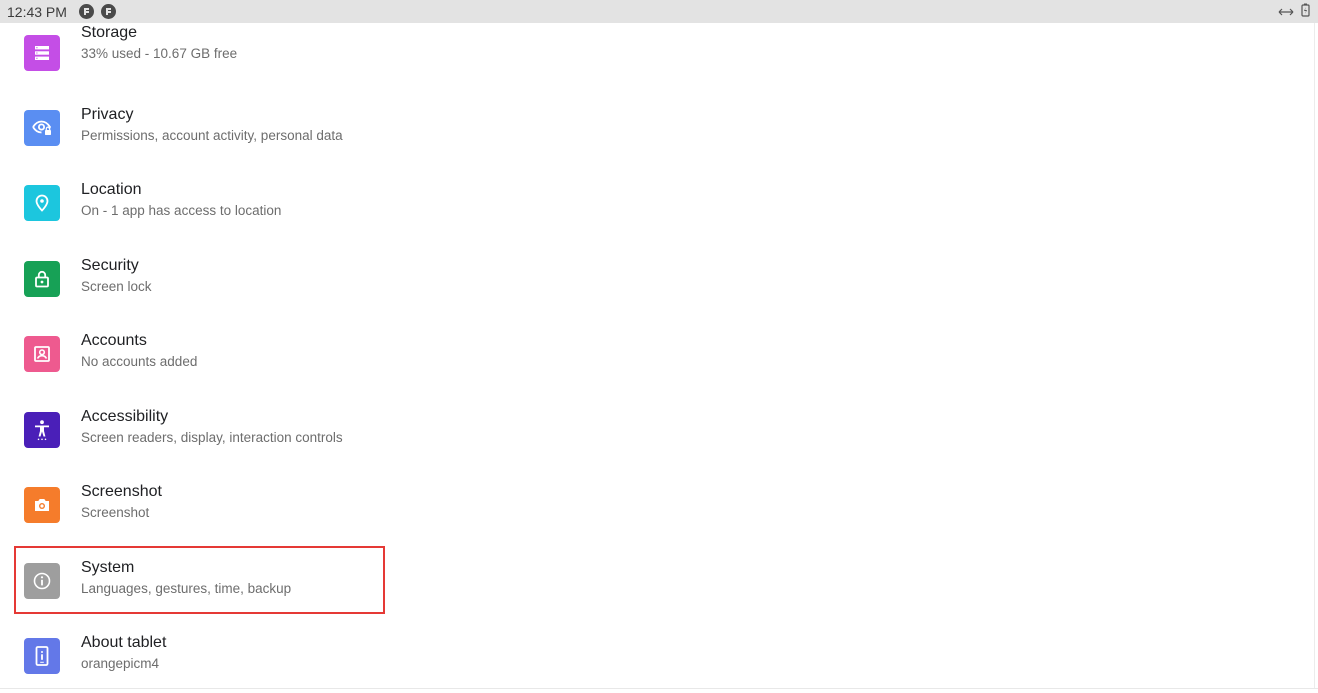 Image resolution: width=1318 pixels, height=693 pixels. Describe the element at coordinates (659, 688) in the screenshot. I see `bottom-divider` at that location.